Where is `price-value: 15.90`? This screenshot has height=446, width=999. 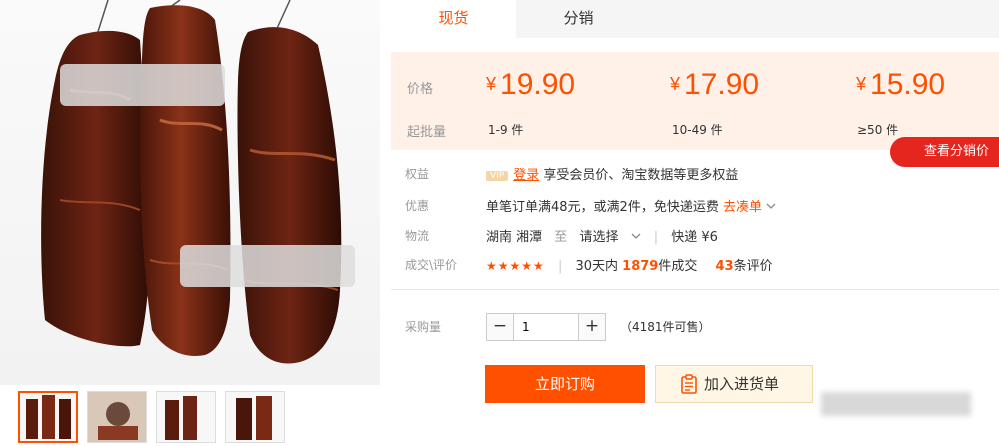 price-value: 15.90 is located at coordinates (908, 84).